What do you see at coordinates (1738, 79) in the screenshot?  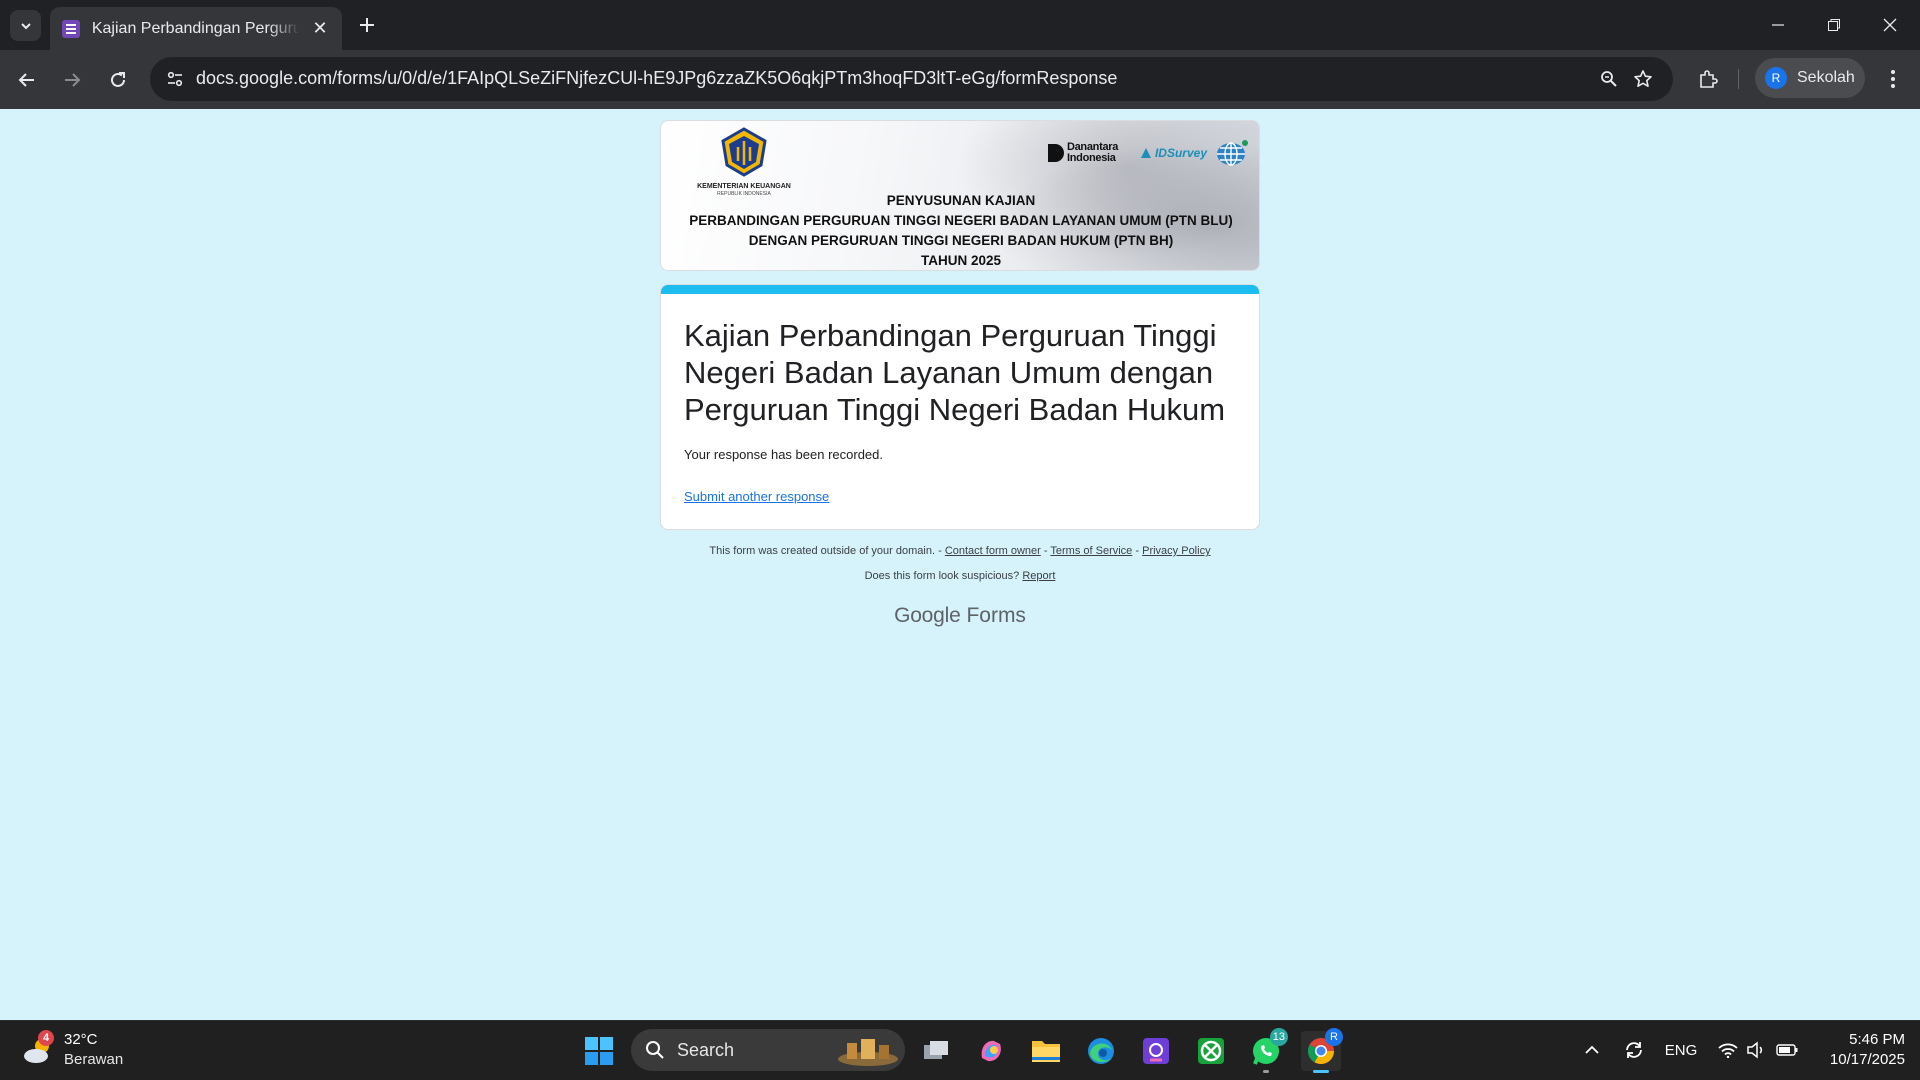 I see `toolbar-separator` at bounding box center [1738, 79].